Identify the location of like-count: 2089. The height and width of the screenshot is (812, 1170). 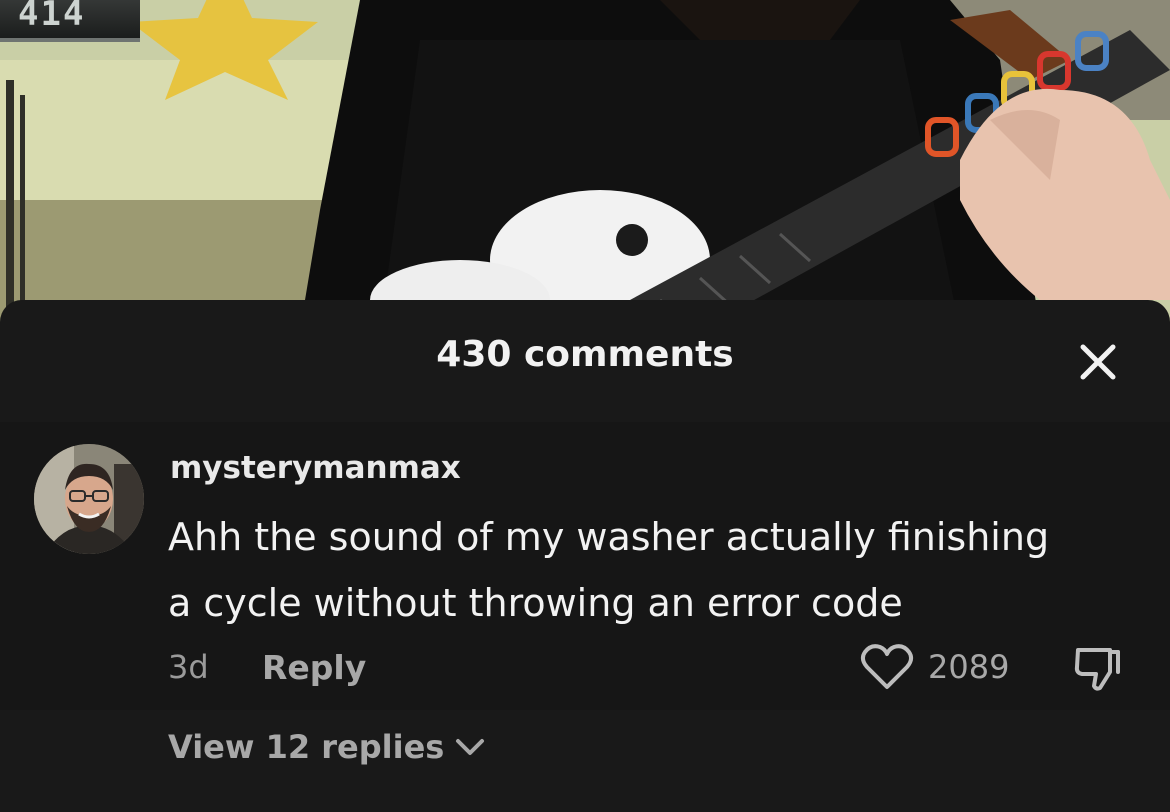
(969, 667).